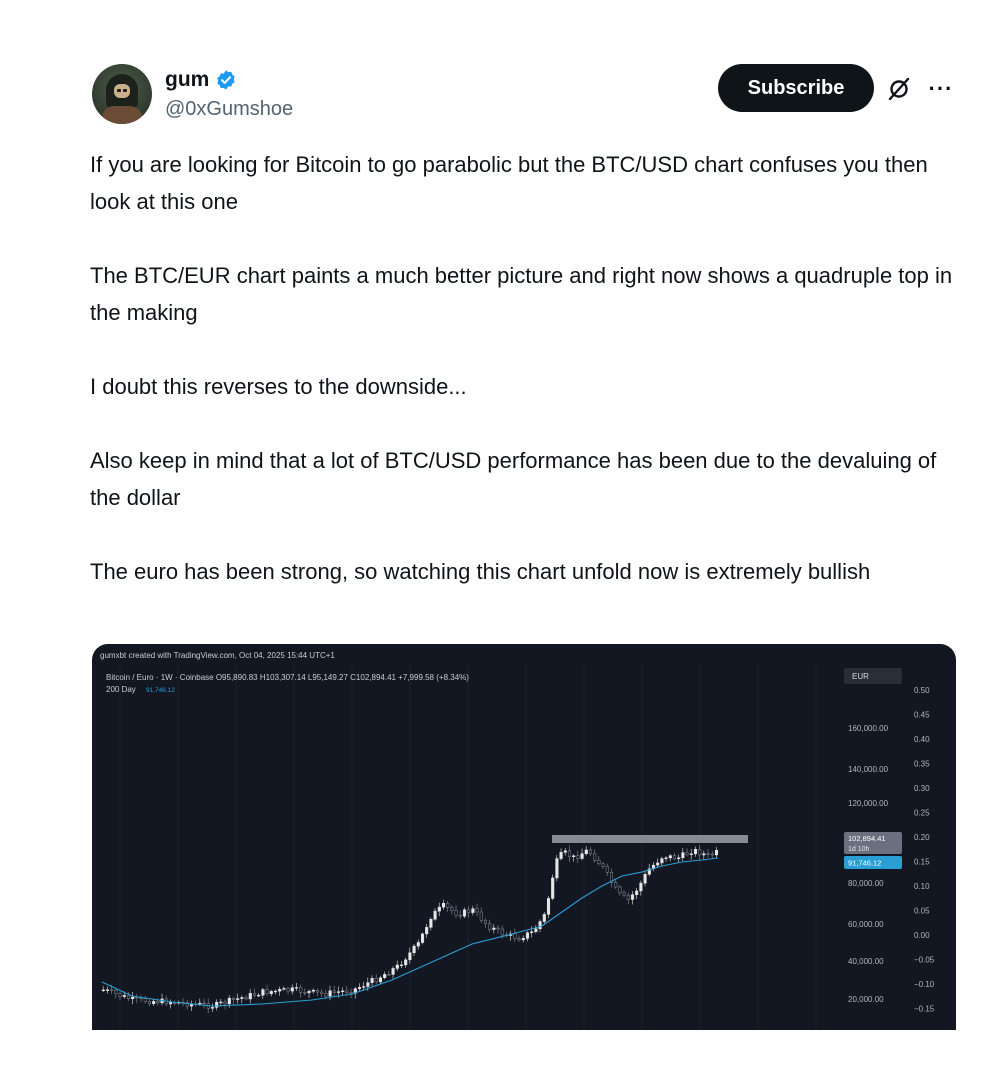 This screenshot has width=1008, height=1066. I want to click on currency-label: EUR, so click(860, 676).